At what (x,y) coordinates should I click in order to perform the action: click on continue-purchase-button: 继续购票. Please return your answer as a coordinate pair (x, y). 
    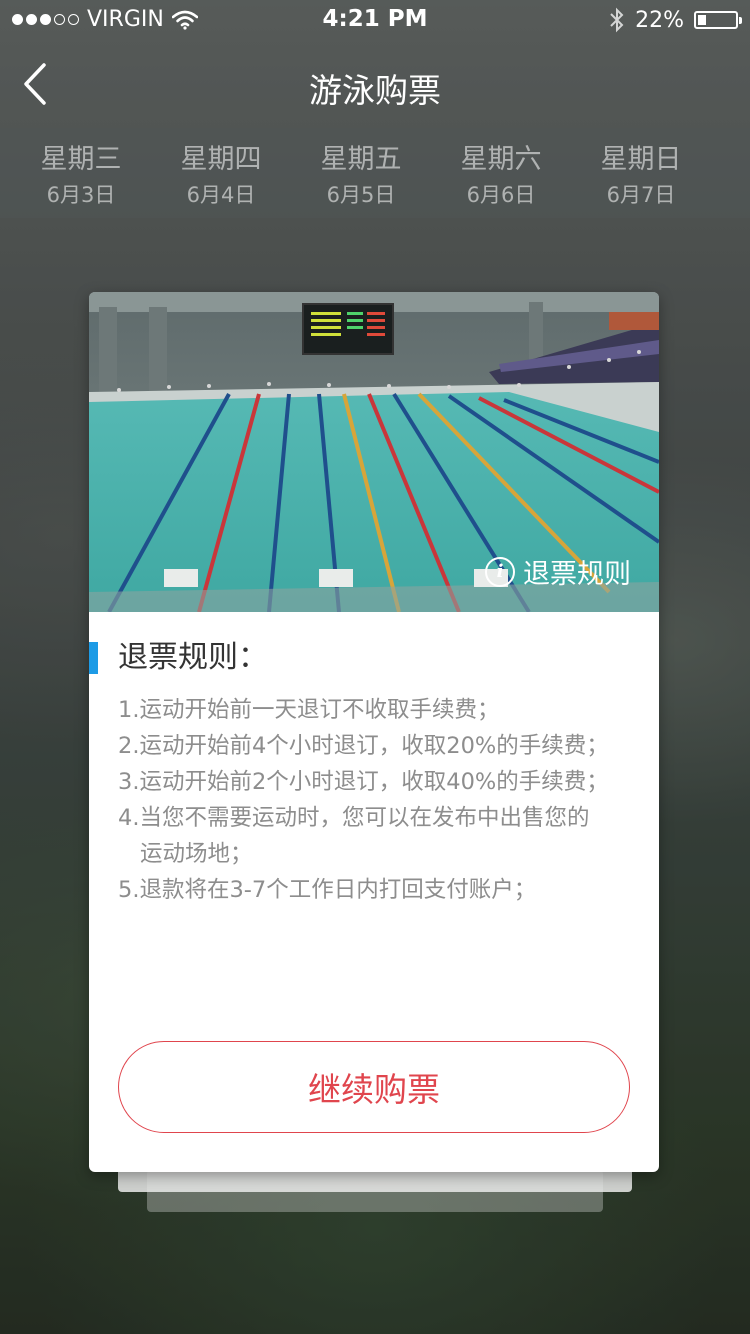
    Looking at the image, I should click on (374, 1087).